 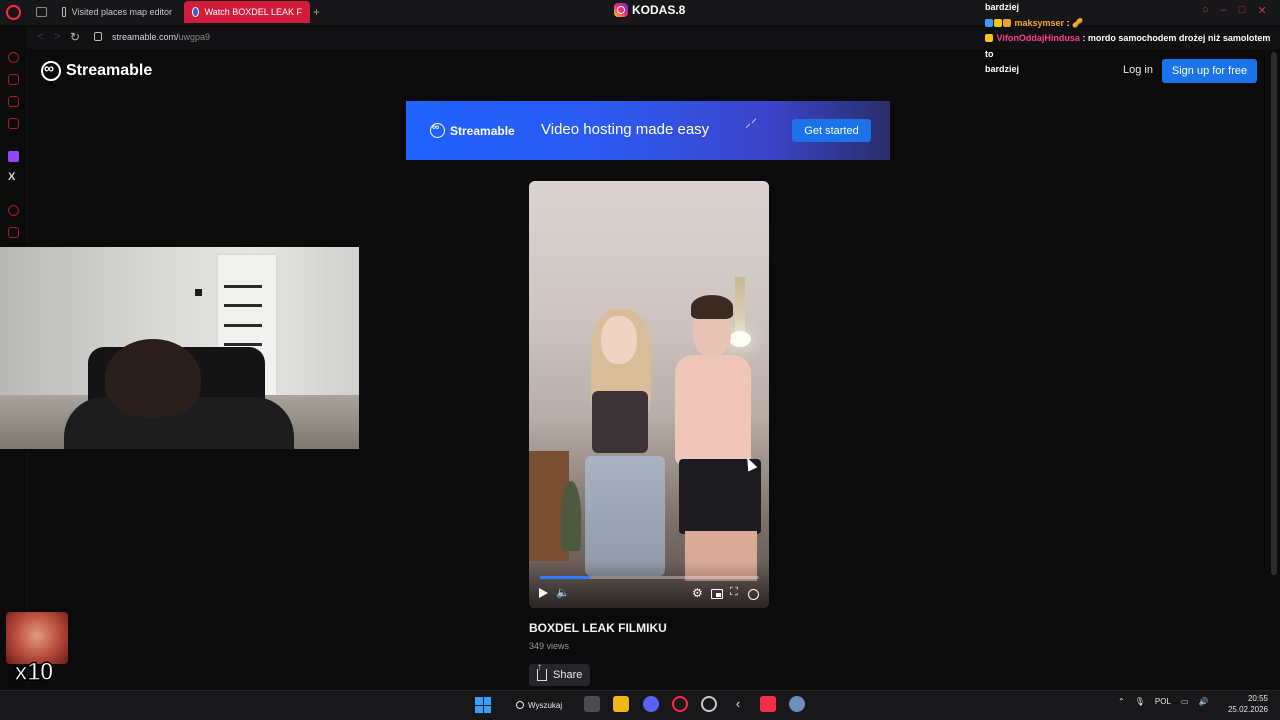 I want to click on discord-icon, so click(x=651, y=704).